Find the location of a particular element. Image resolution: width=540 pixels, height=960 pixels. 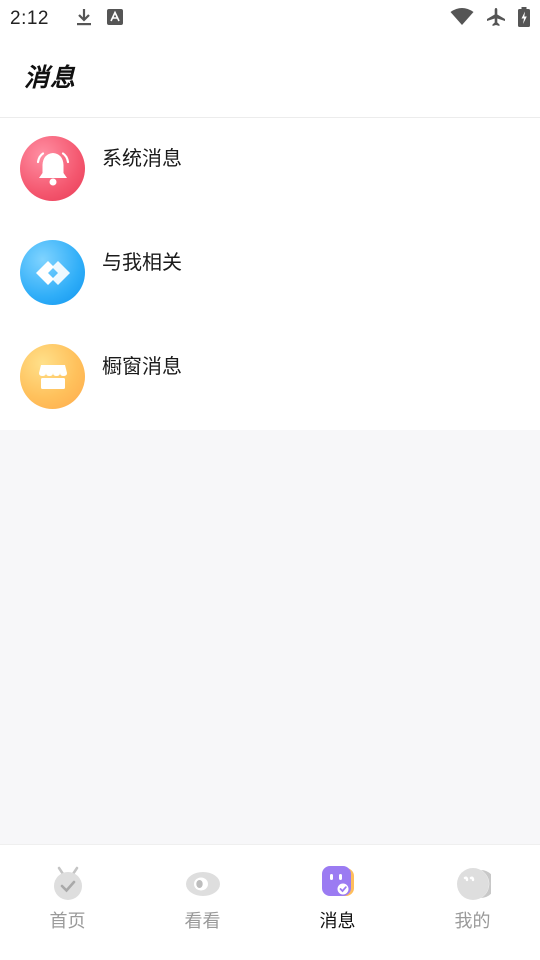

message-item-storefront: 橱窗消息 is located at coordinates (270, 378).